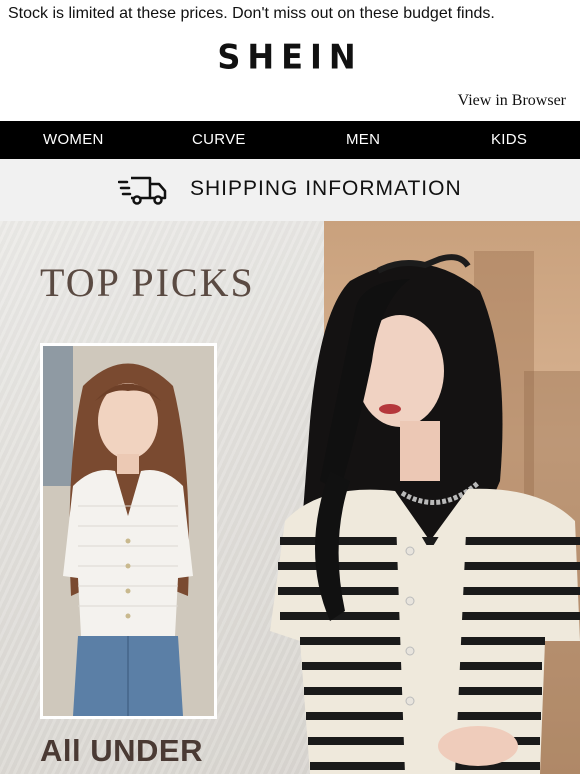  What do you see at coordinates (142, 190) in the screenshot?
I see `truck-icon` at bounding box center [142, 190].